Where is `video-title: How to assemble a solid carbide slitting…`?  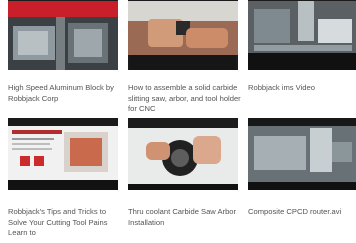 video-title: How to assemble a solid carbide slitting… is located at coordinates (186, 99).